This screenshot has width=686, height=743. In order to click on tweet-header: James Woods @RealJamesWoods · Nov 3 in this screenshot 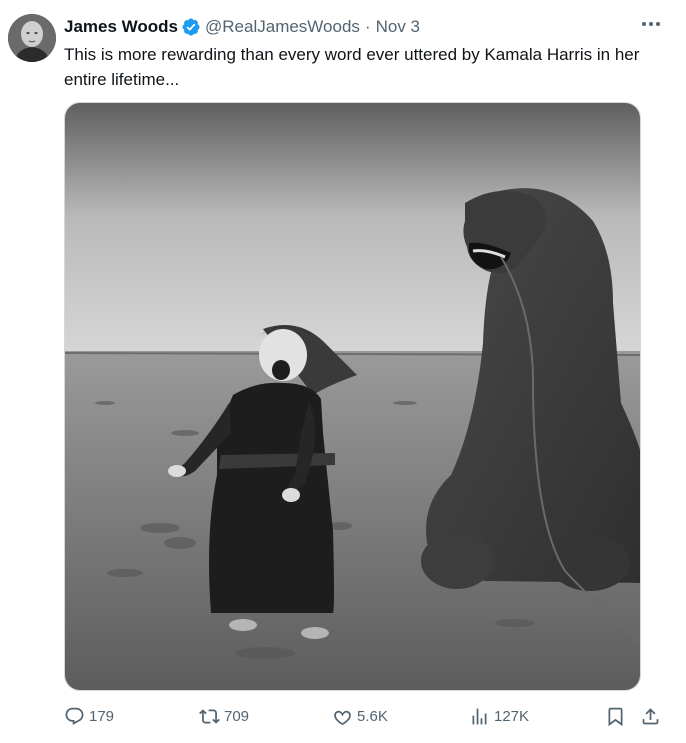, I will do `click(365, 27)`.